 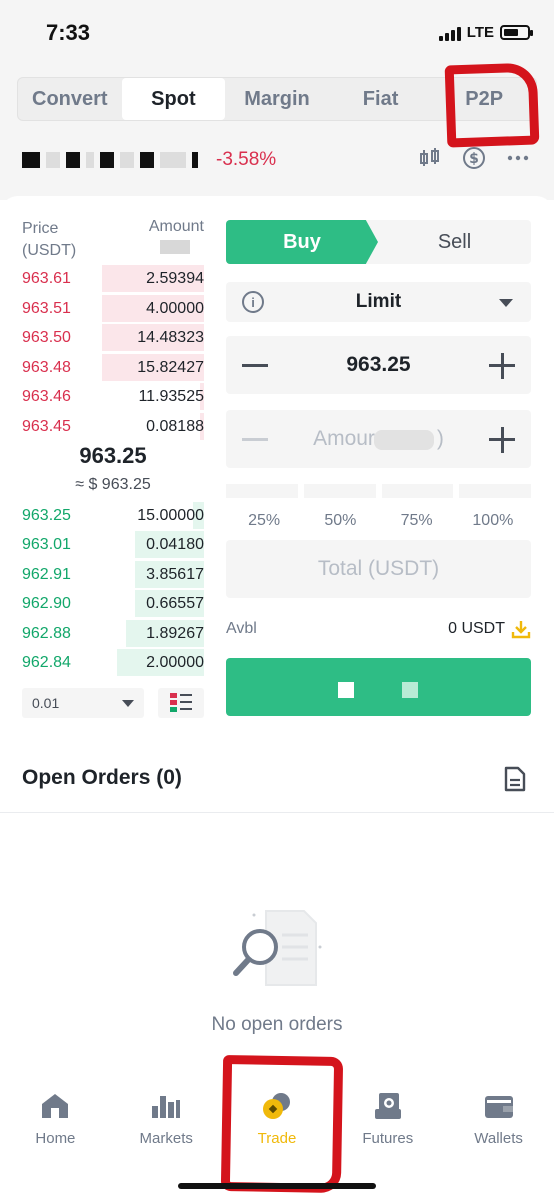 I want to click on order-type-value: Limit, so click(x=378, y=301).